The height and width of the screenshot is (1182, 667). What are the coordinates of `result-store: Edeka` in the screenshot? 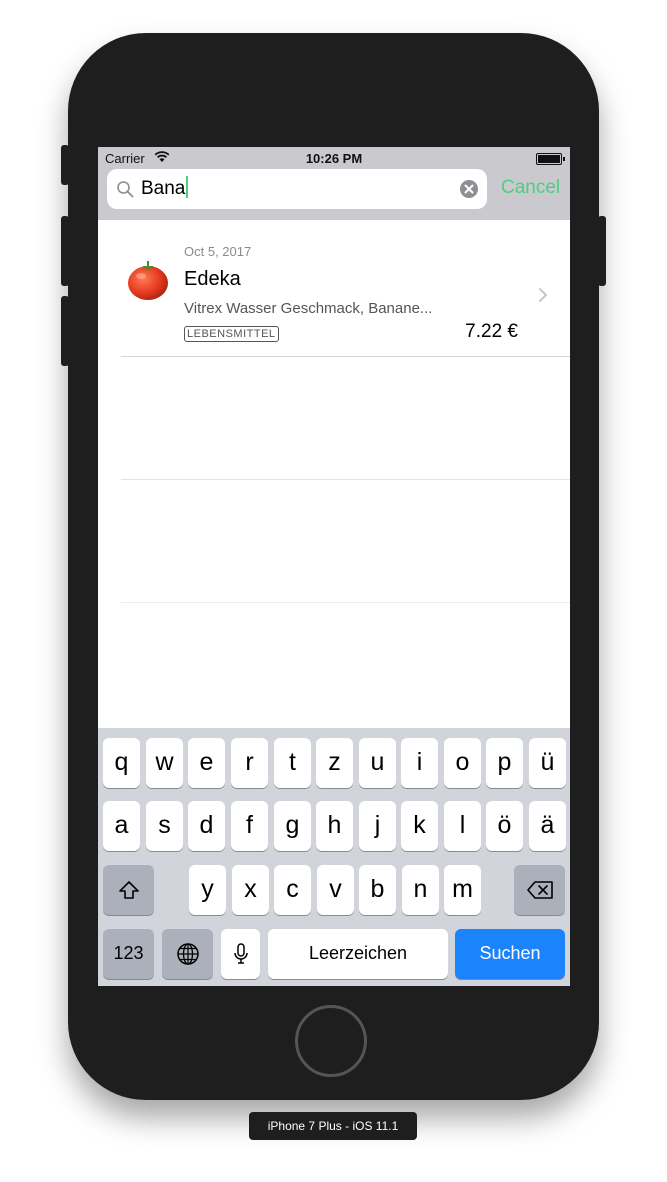 It's located at (212, 279).